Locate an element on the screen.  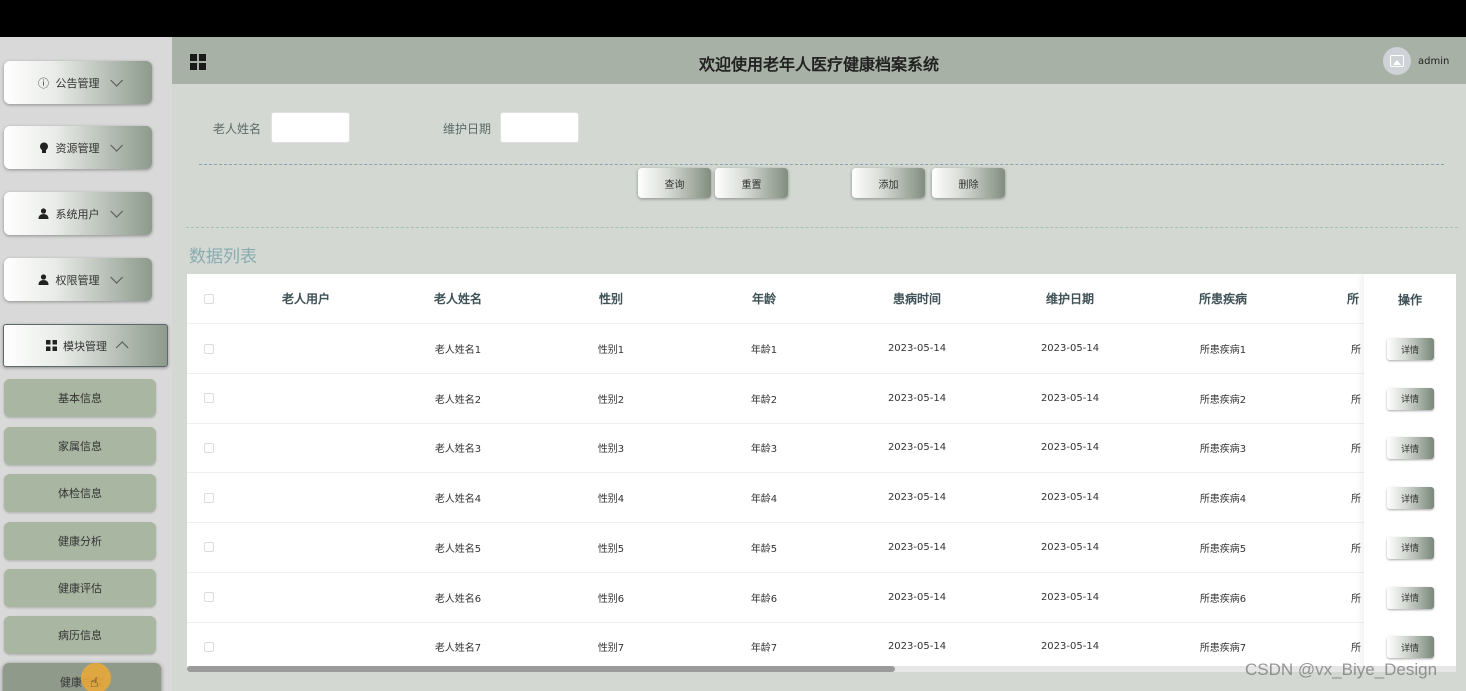
maintenance-date-label: 维护日期 is located at coordinates (467, 129).